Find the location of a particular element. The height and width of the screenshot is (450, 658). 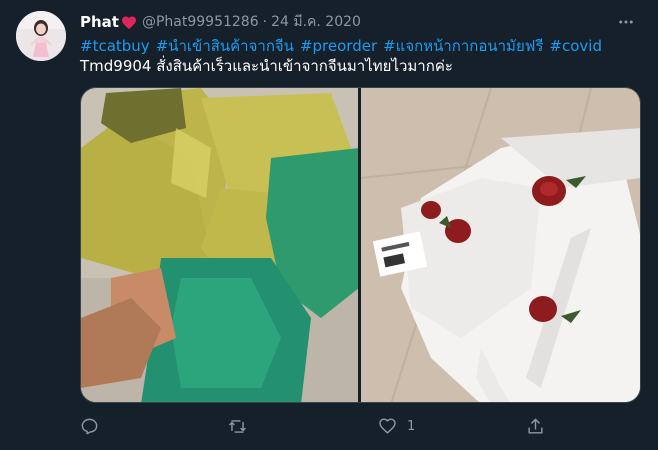

author-display-name: Phat is located at coordinates (99, 22).